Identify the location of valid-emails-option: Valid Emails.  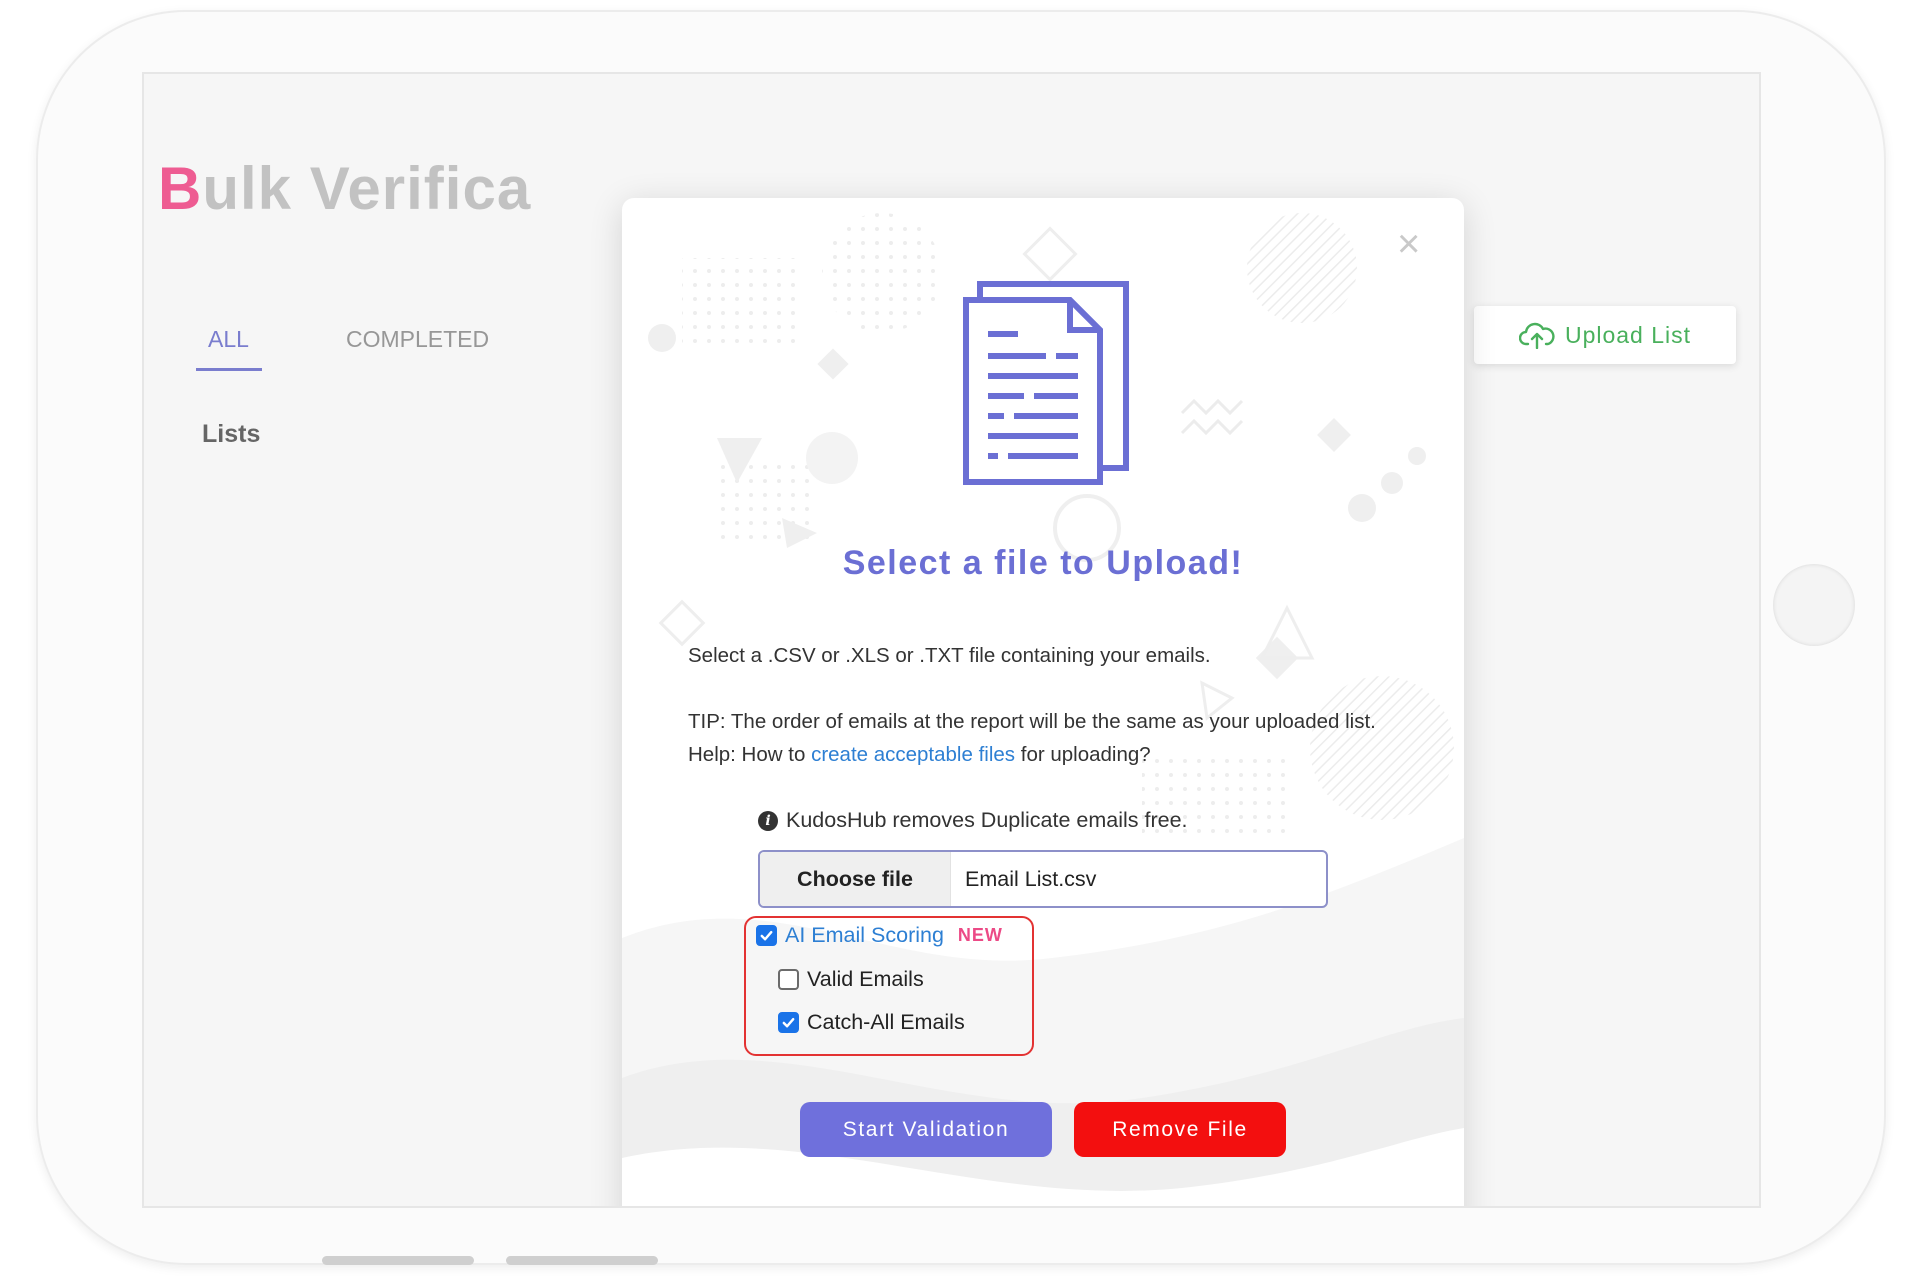
(851, 979).